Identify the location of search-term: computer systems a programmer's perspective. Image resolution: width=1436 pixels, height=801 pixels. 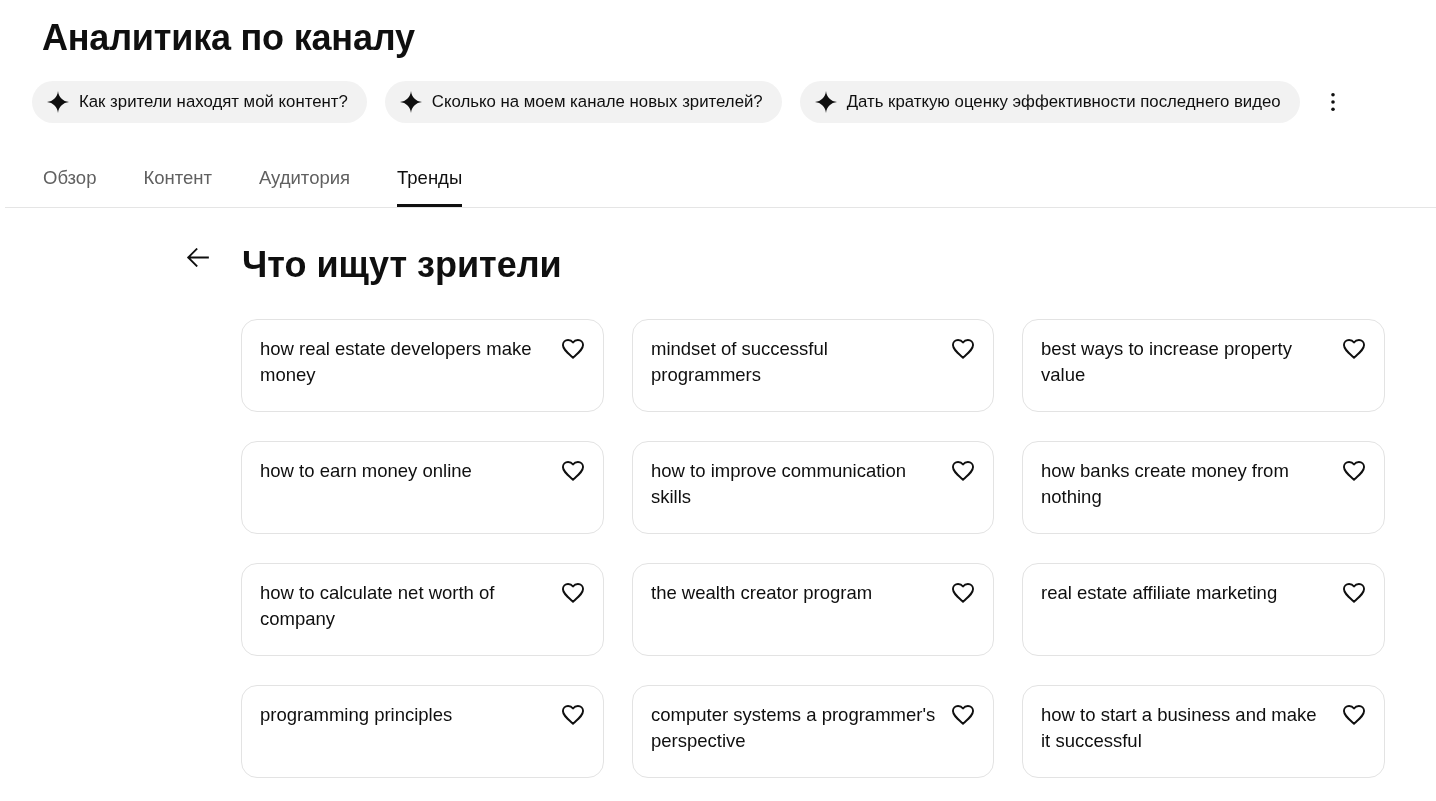
(794, 728).